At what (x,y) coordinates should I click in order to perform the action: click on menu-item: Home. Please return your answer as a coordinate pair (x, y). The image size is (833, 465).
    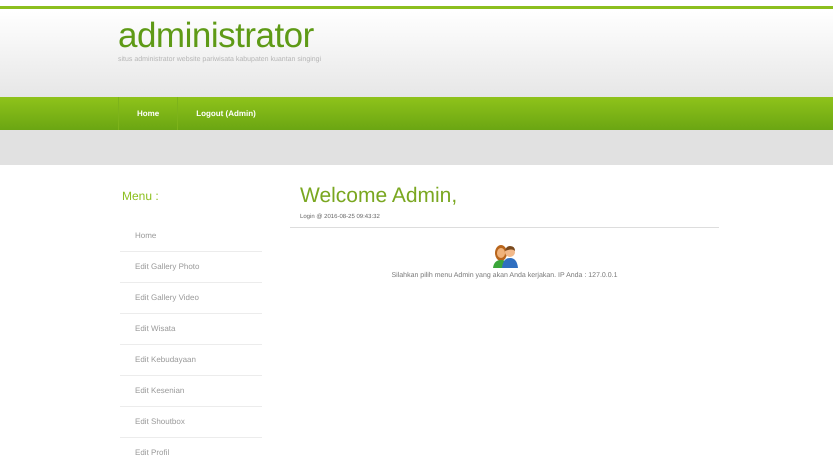
    Looking at the image, I should click on (191, 236).